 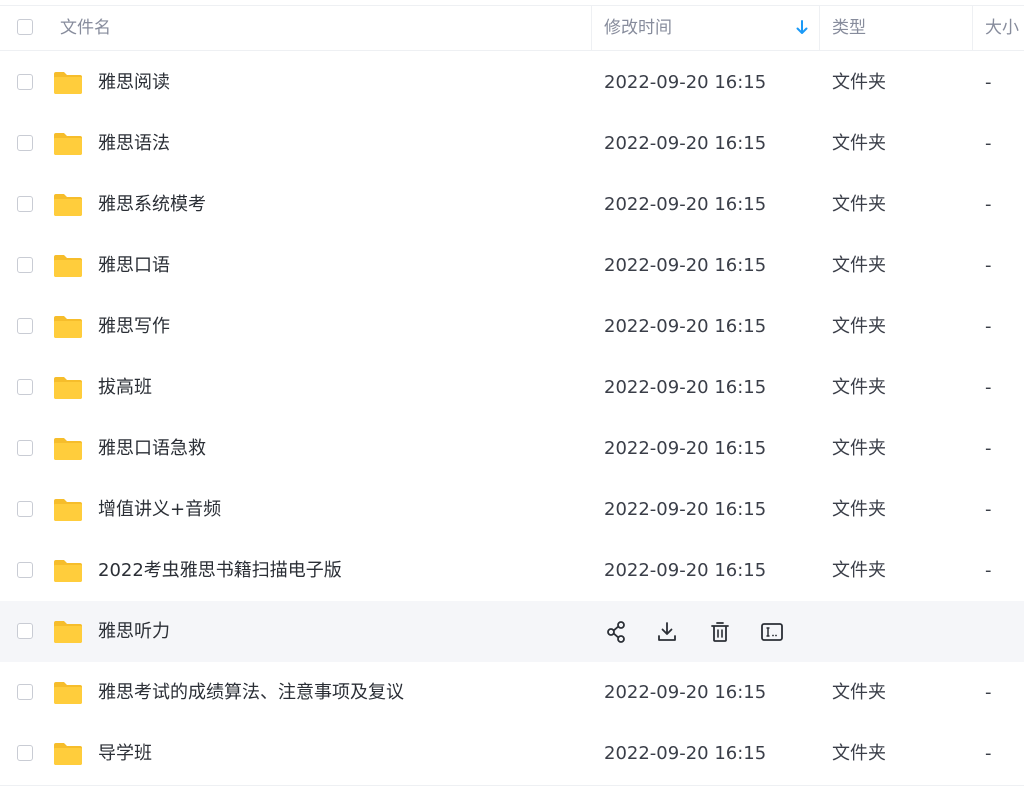 I want to click on trash-icon, so click(x=720, y=632).